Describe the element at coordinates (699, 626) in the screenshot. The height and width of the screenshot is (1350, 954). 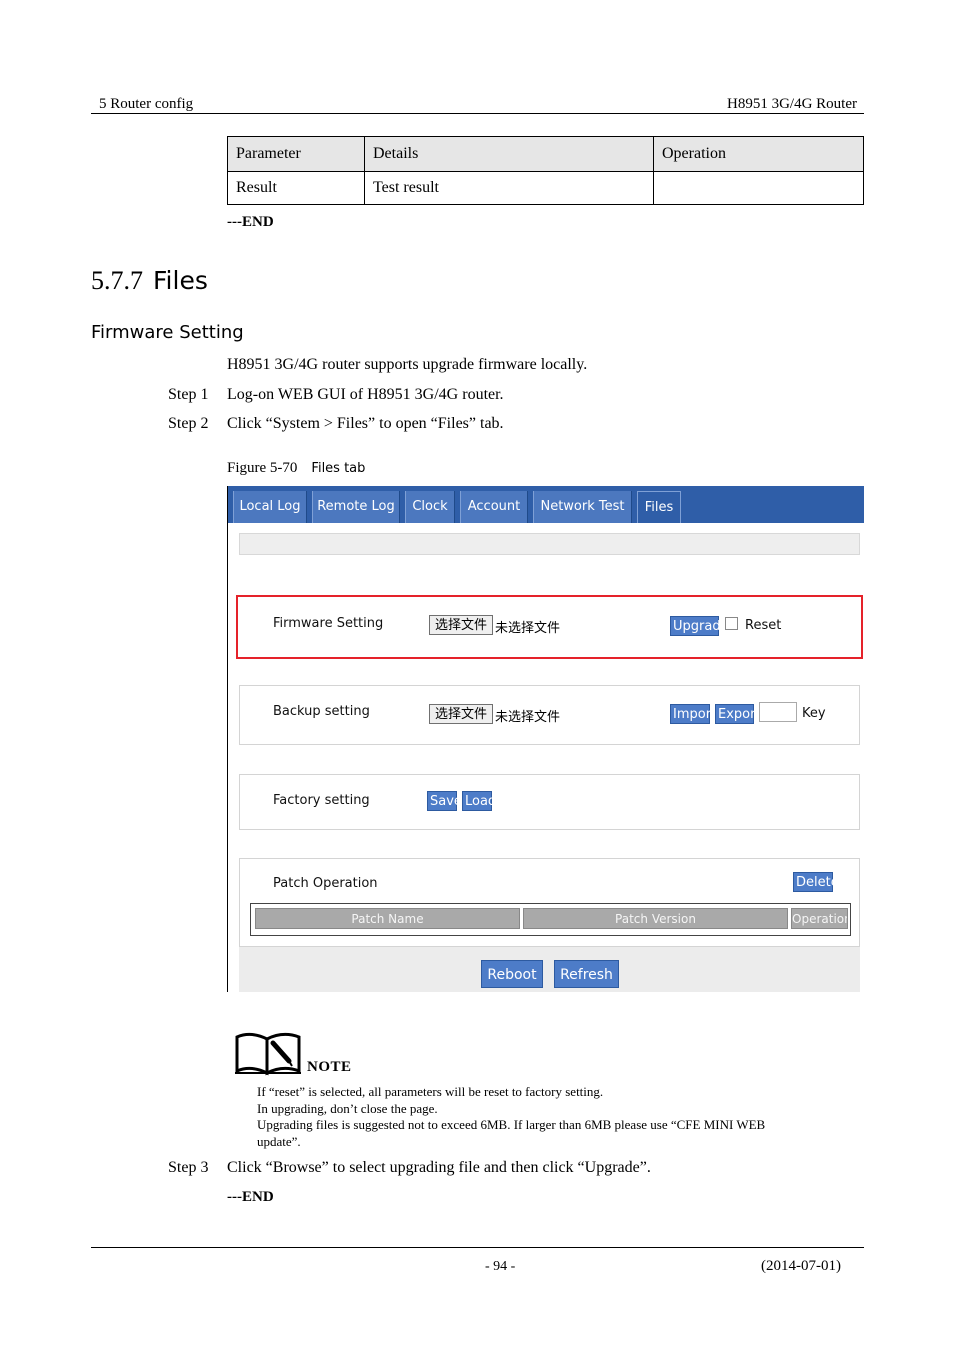
I see `upgrade-button: Upgrade` at that location.